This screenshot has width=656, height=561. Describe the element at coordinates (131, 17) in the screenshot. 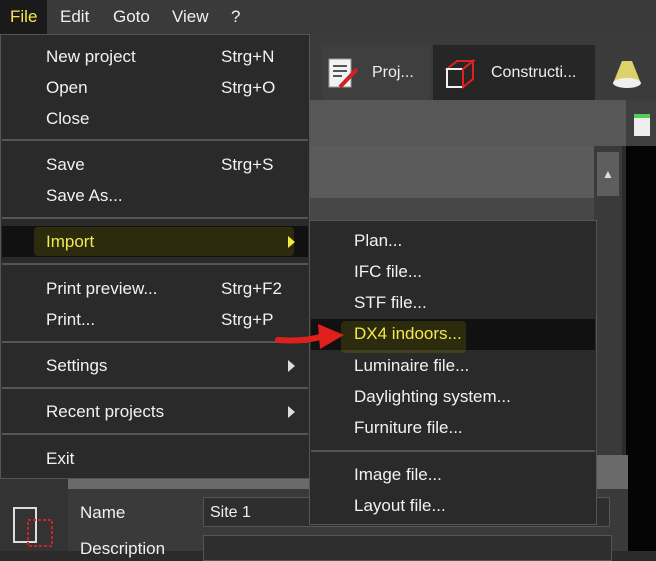

I see `menu-goto: Goto` at that location.